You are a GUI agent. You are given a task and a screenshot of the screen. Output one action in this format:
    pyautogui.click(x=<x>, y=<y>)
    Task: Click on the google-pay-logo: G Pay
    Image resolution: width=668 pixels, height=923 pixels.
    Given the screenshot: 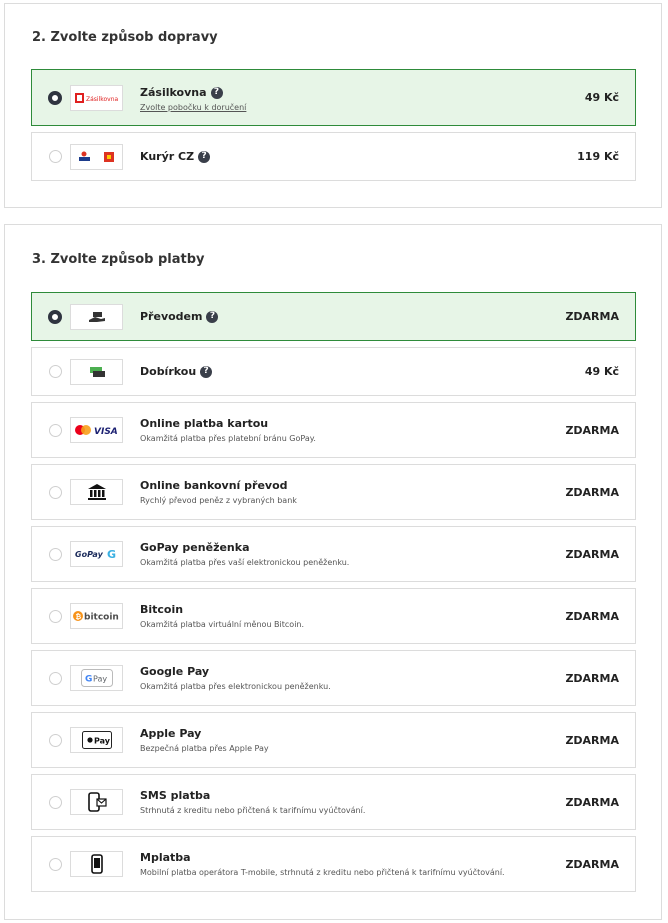 What is the action you would take?
    pyautogui.click(x=96, y=678)
    